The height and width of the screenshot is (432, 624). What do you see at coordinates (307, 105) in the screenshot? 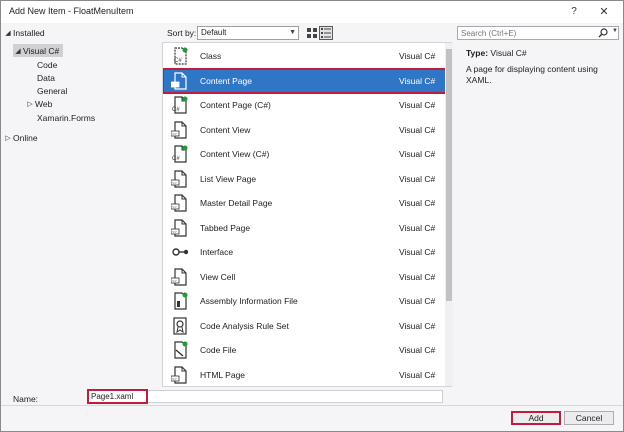
I see `template-item: C# Content Page (C#) Visual C#` at bounding box center [307, 105].